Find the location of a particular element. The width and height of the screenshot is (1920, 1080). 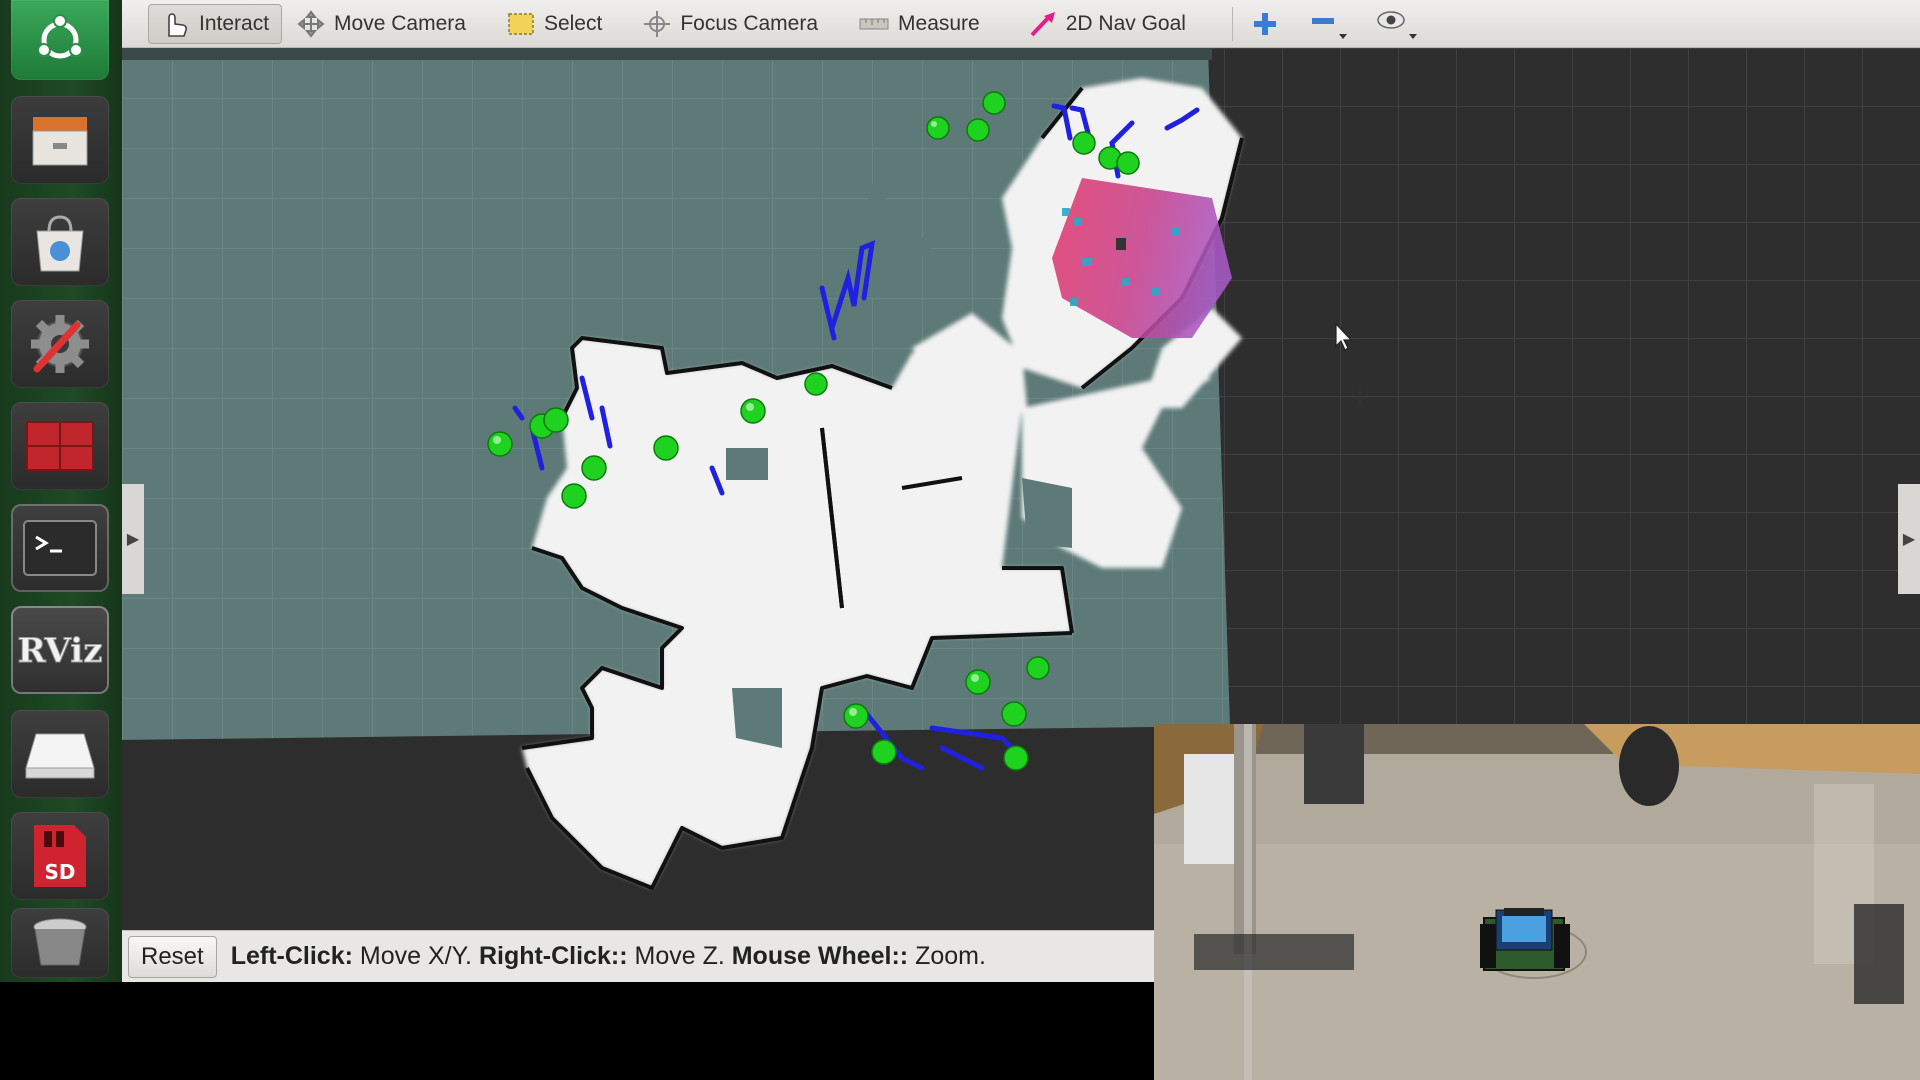

toolbar-separator is located at coordinates (1232, 23).